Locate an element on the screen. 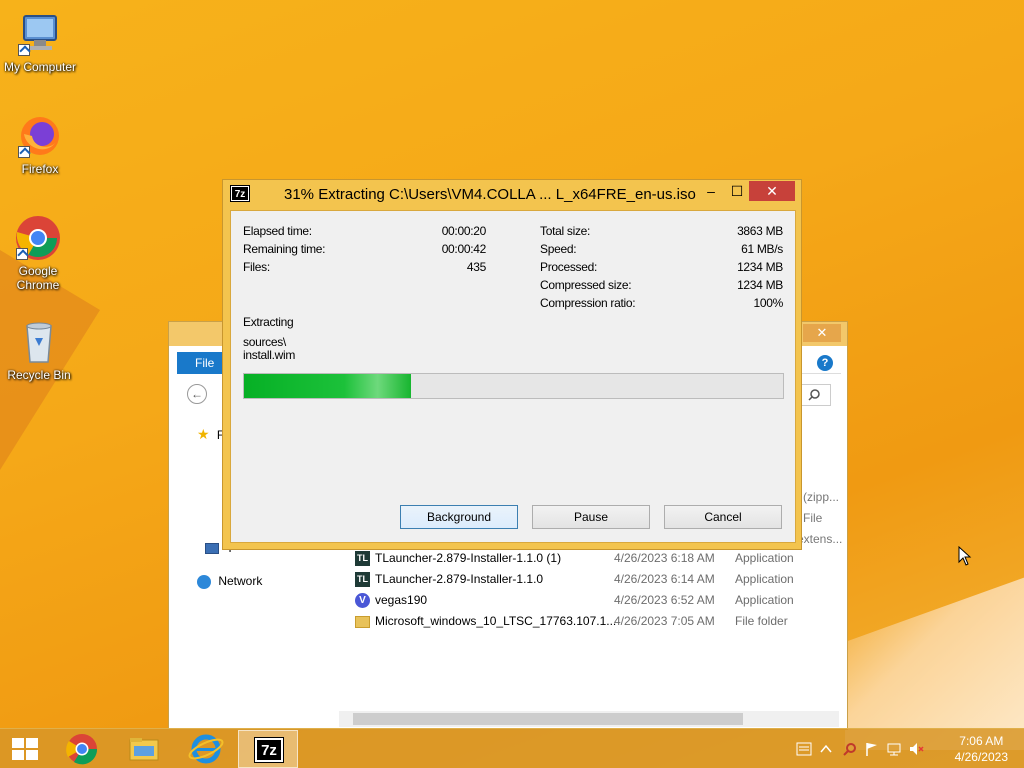  desktop-icon-label: Recycle Bin is located at coordinates (39, 375).